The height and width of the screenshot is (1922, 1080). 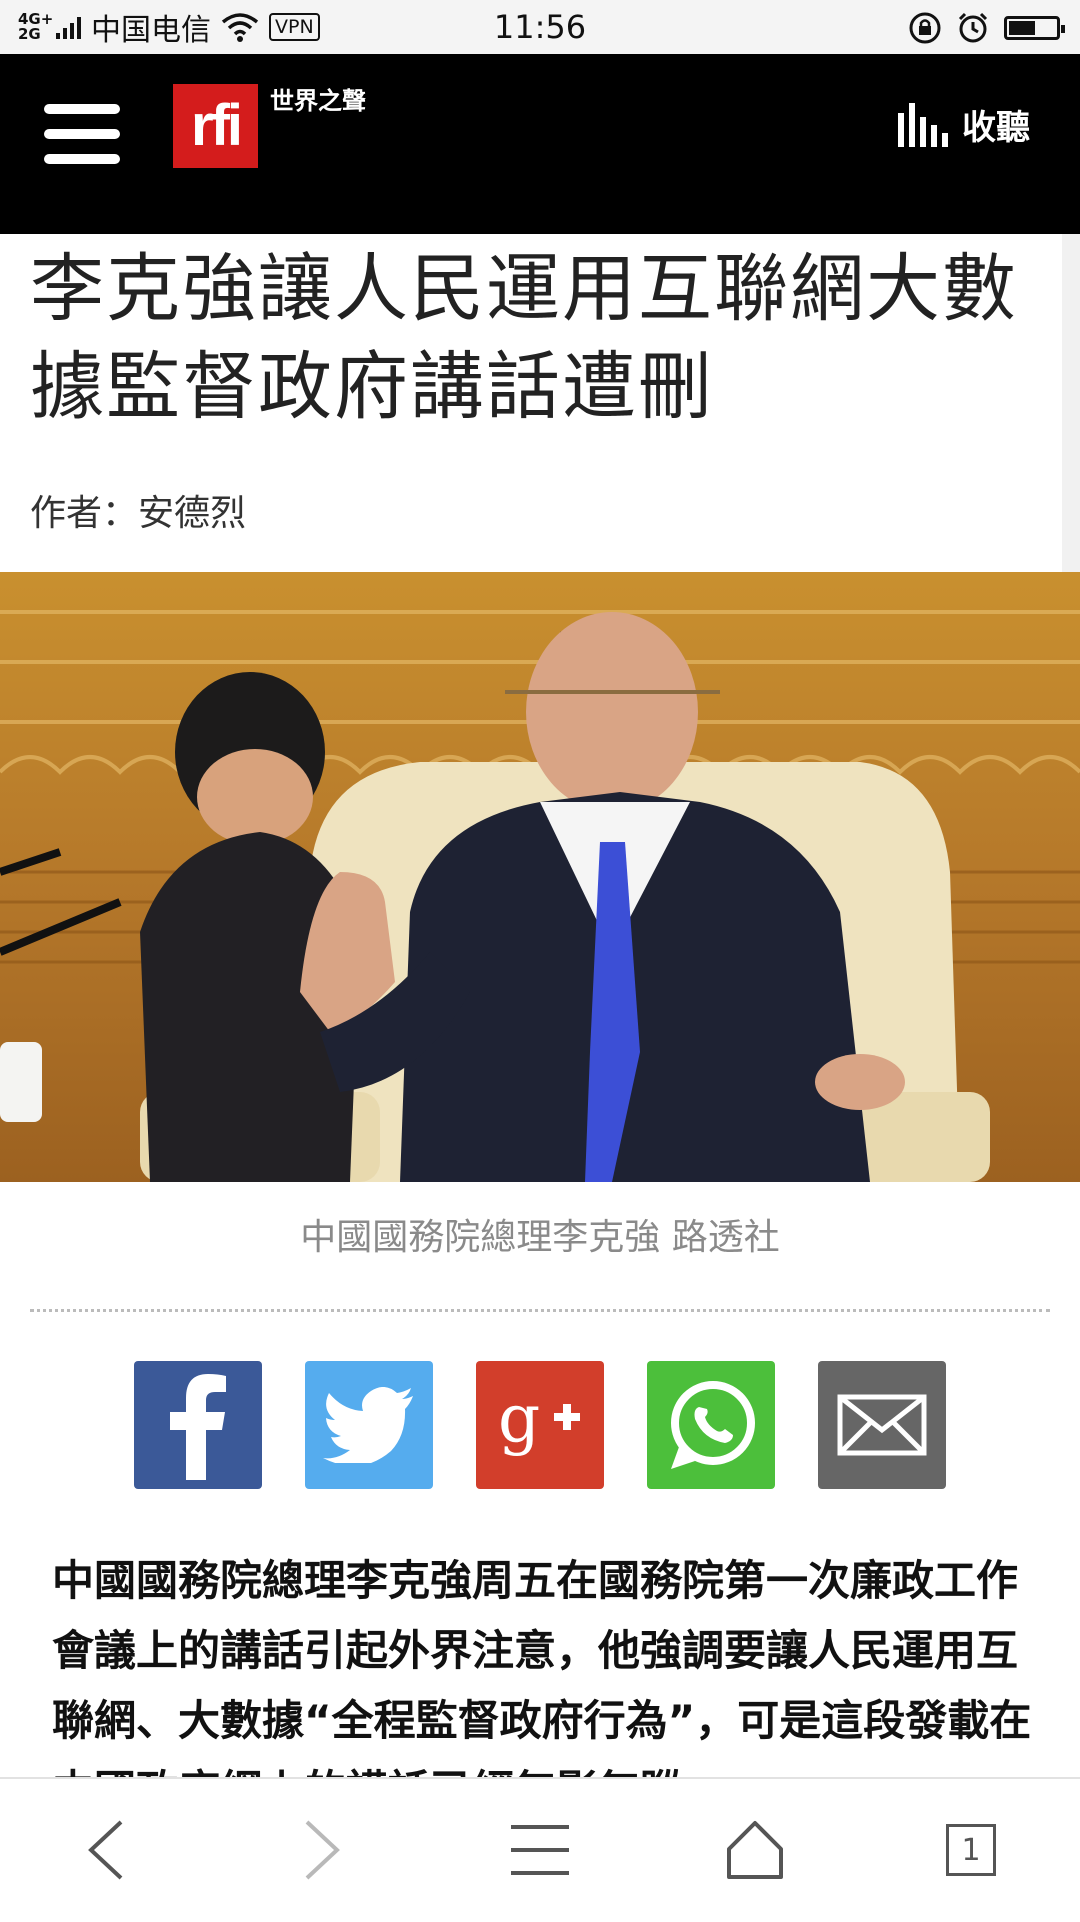 I want to click on chevron-left-icon, so click(x=105, y=1850).